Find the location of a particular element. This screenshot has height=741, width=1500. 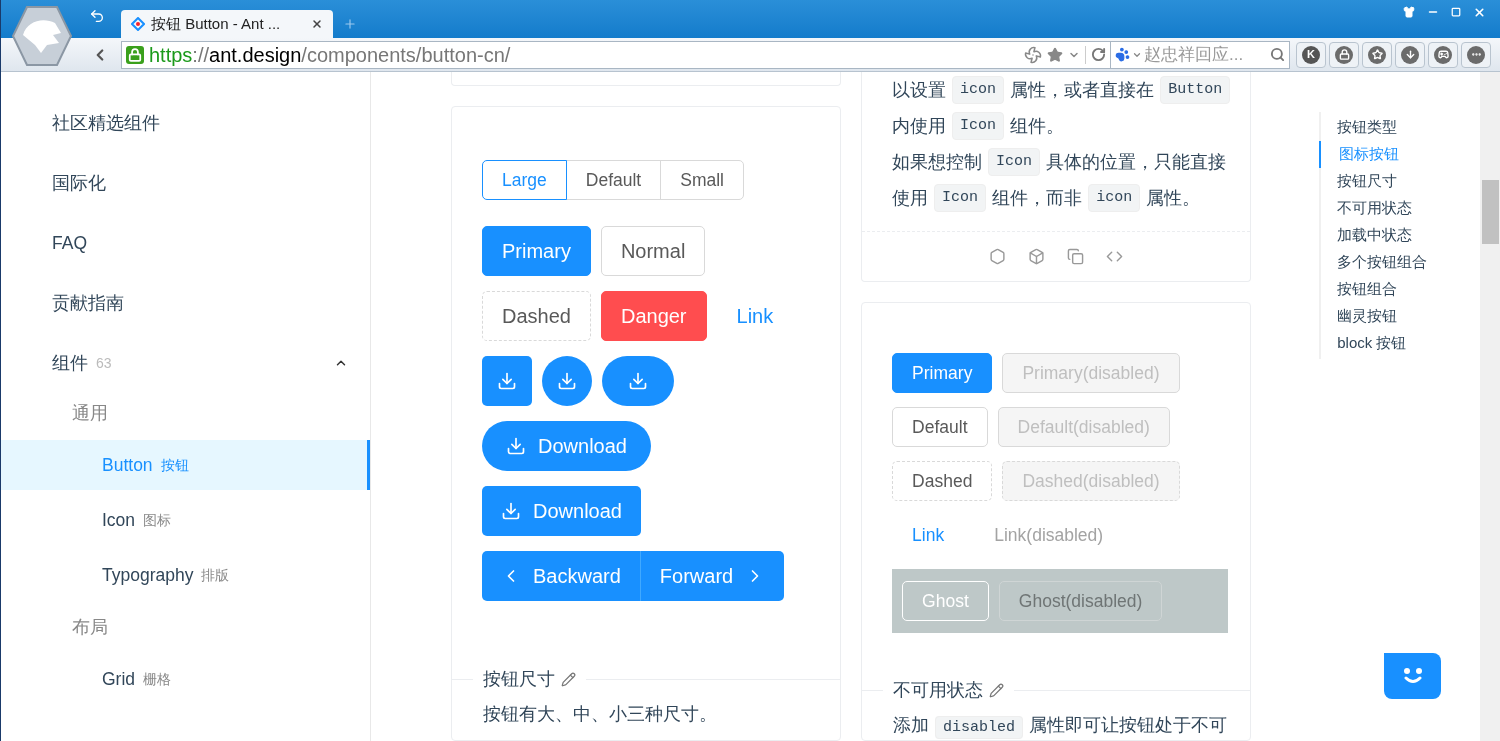

gamepad-icon is located at coordinates (1443, 54).